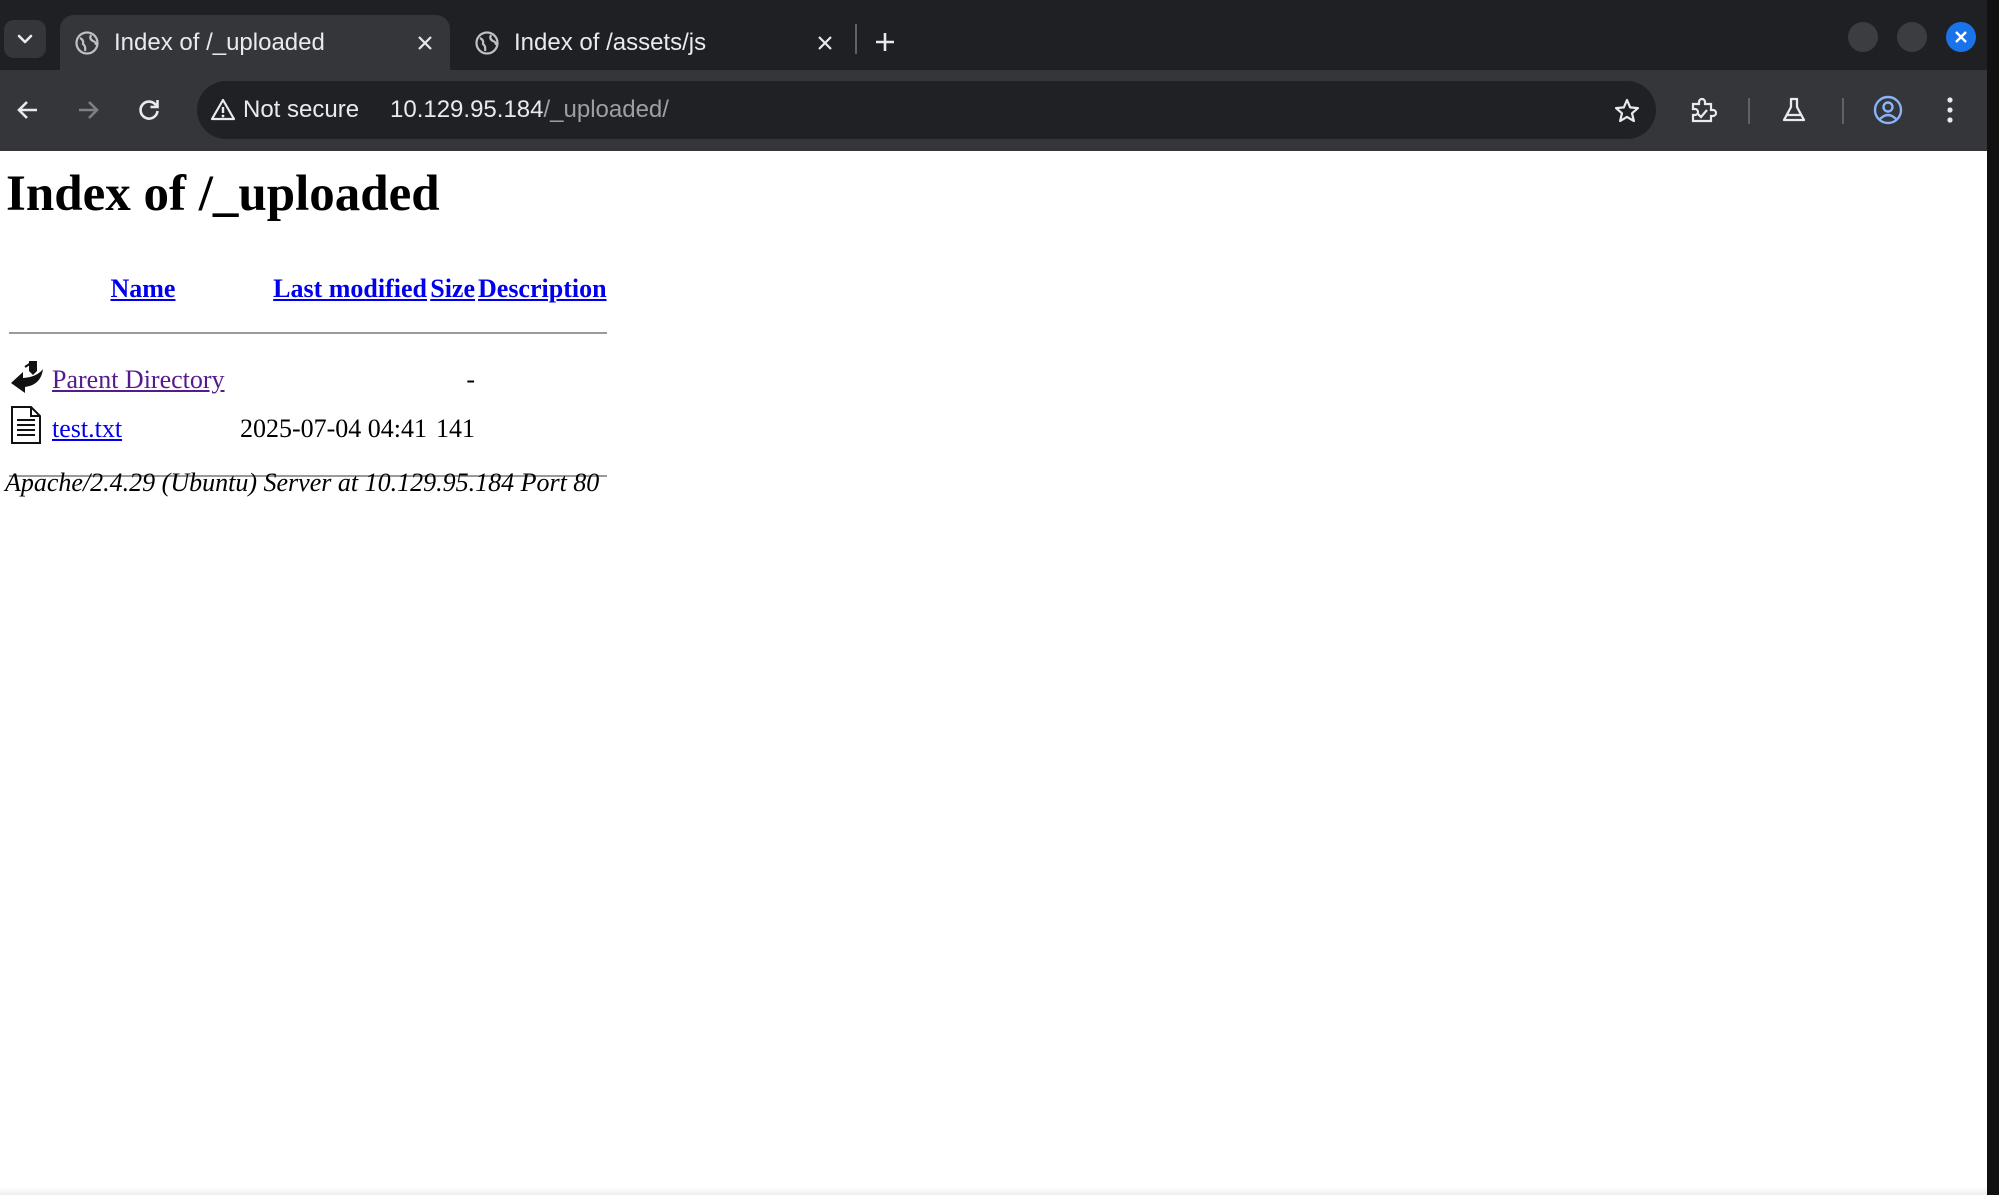 Image resolution: width=1999 pixels, height=1195 pixels. I want to click on page-title: Index of /_uploaded, so click(223, 194).